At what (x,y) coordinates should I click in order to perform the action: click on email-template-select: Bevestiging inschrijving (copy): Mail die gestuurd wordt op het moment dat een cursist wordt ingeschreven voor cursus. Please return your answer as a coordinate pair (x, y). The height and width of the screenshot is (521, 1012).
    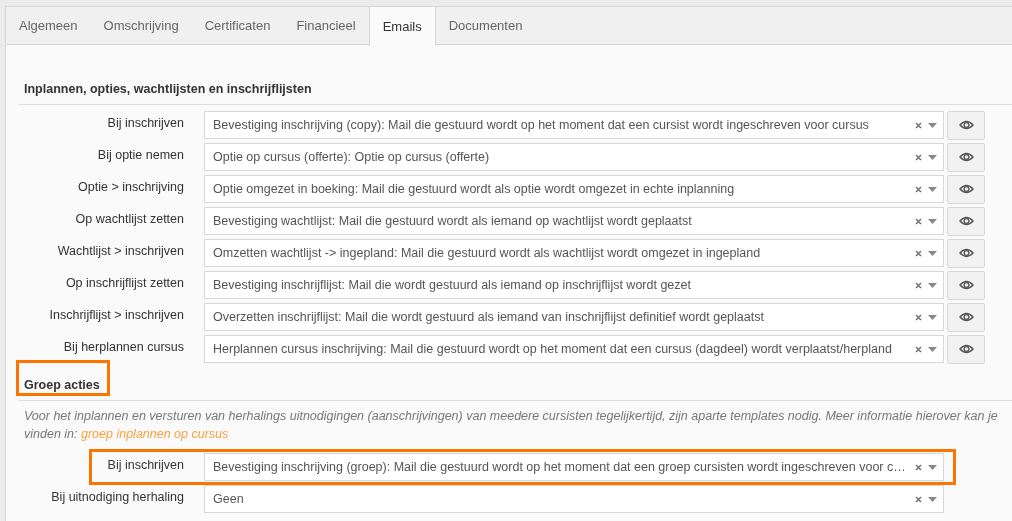
    Looking at the image, I should click on (574, 125).